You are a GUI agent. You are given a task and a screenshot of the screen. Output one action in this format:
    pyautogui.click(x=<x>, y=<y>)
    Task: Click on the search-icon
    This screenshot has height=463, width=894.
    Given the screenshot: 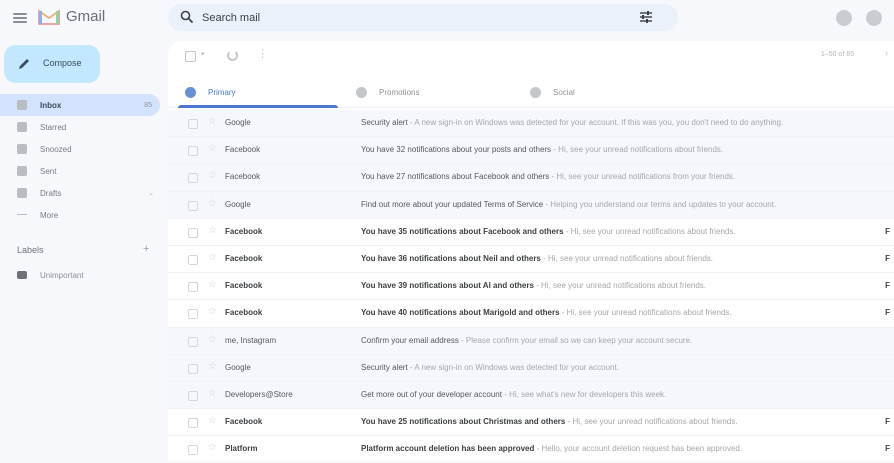 What is the action you would take?
    pyautogui.click(x=187, y=17)
    